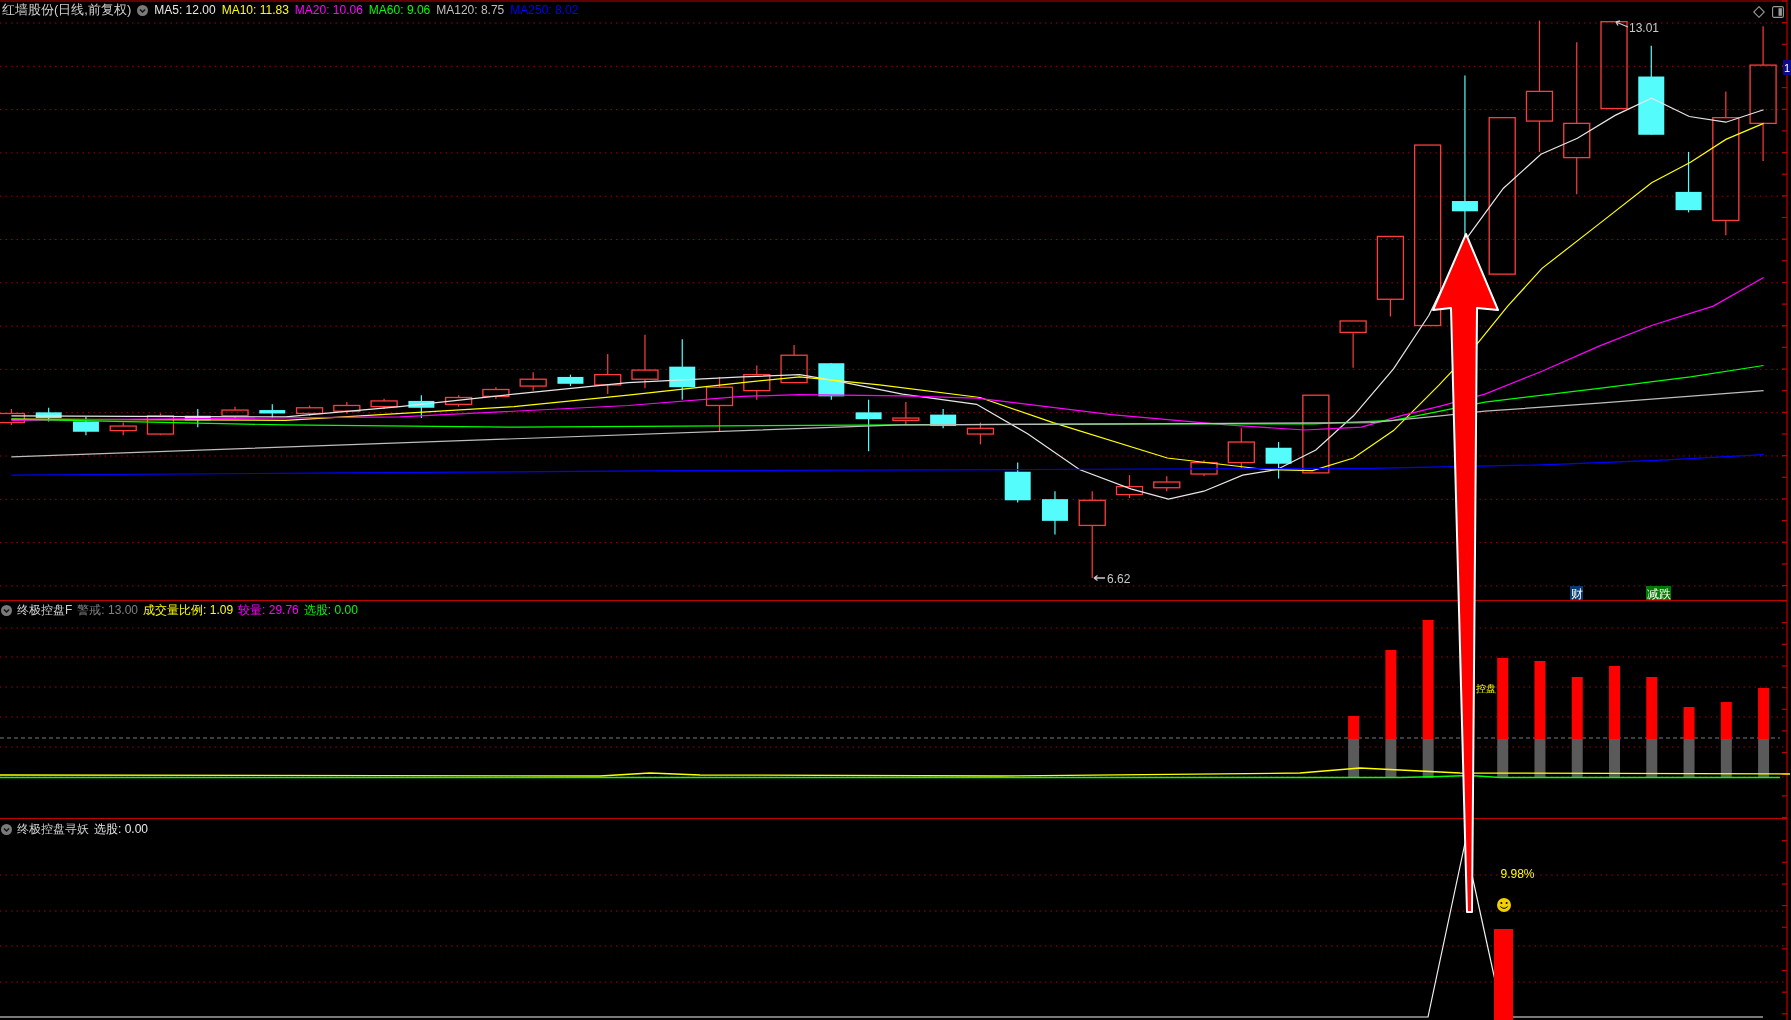 Image resolution: width=1791 pixels, height=1020 pixels. Describe the element at coordinates (399, 10) in the screenshot. I see `indicator-value: MA60: 9.06` at that location.